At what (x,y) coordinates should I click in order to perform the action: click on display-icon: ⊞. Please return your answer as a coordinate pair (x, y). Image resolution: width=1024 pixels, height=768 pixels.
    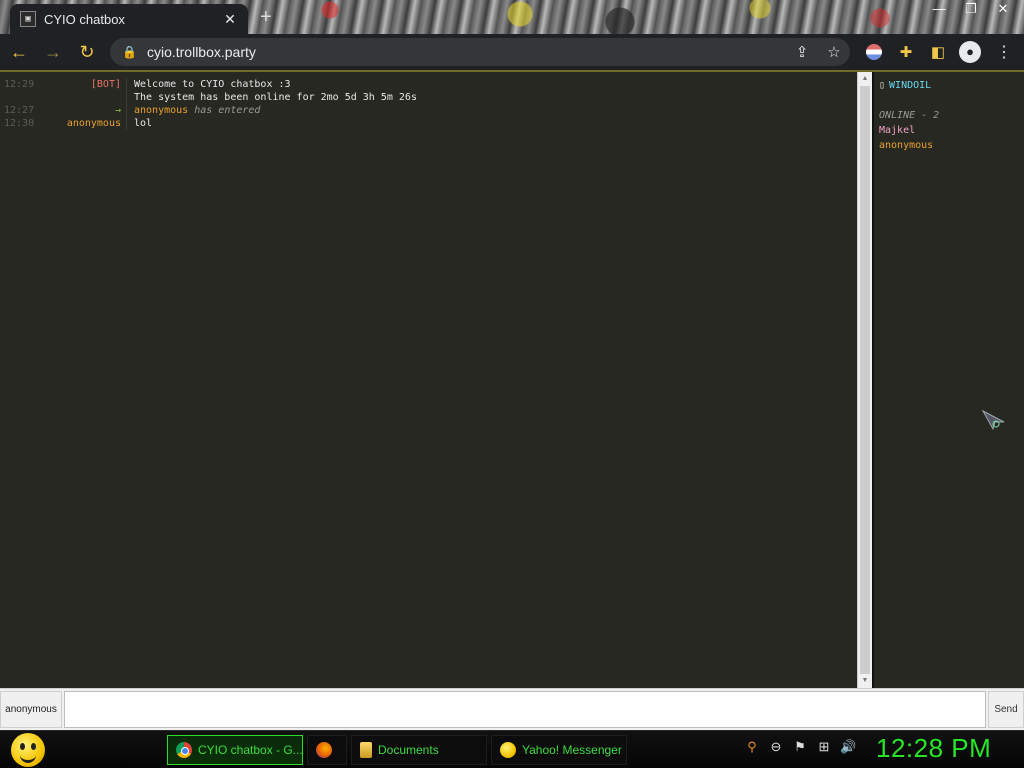
    Looking at the image, I should click on (824, 747).